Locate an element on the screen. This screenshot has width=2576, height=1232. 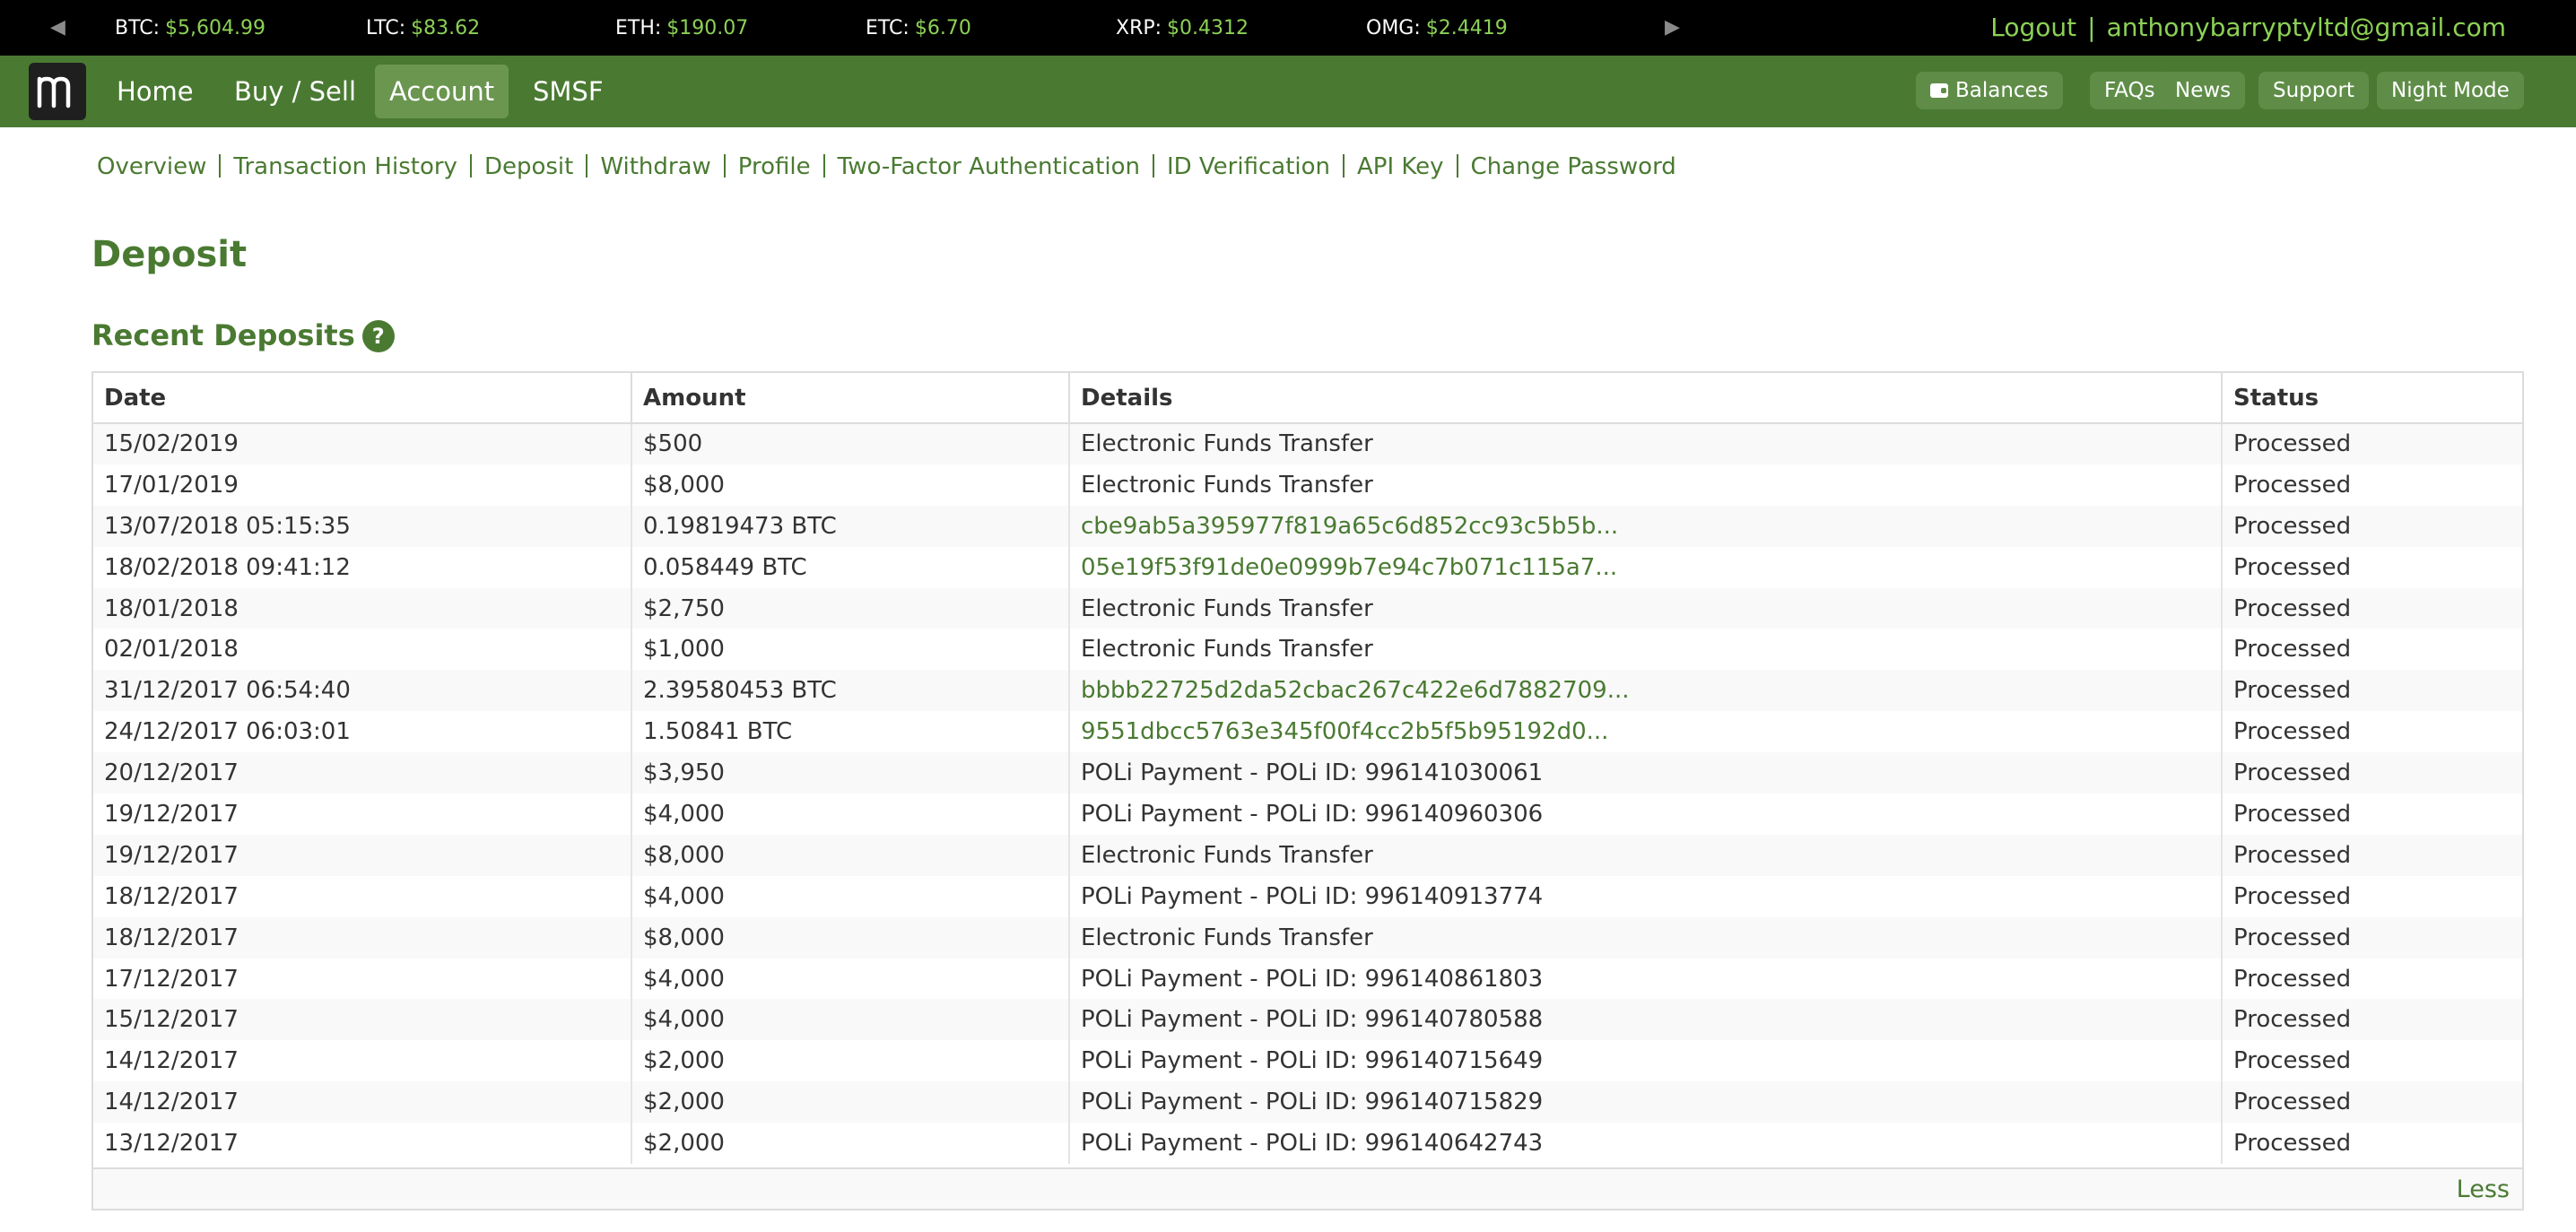
user-email-link: anthonybarryptyltd@gmail.com is located at coordinates (2306, 27).